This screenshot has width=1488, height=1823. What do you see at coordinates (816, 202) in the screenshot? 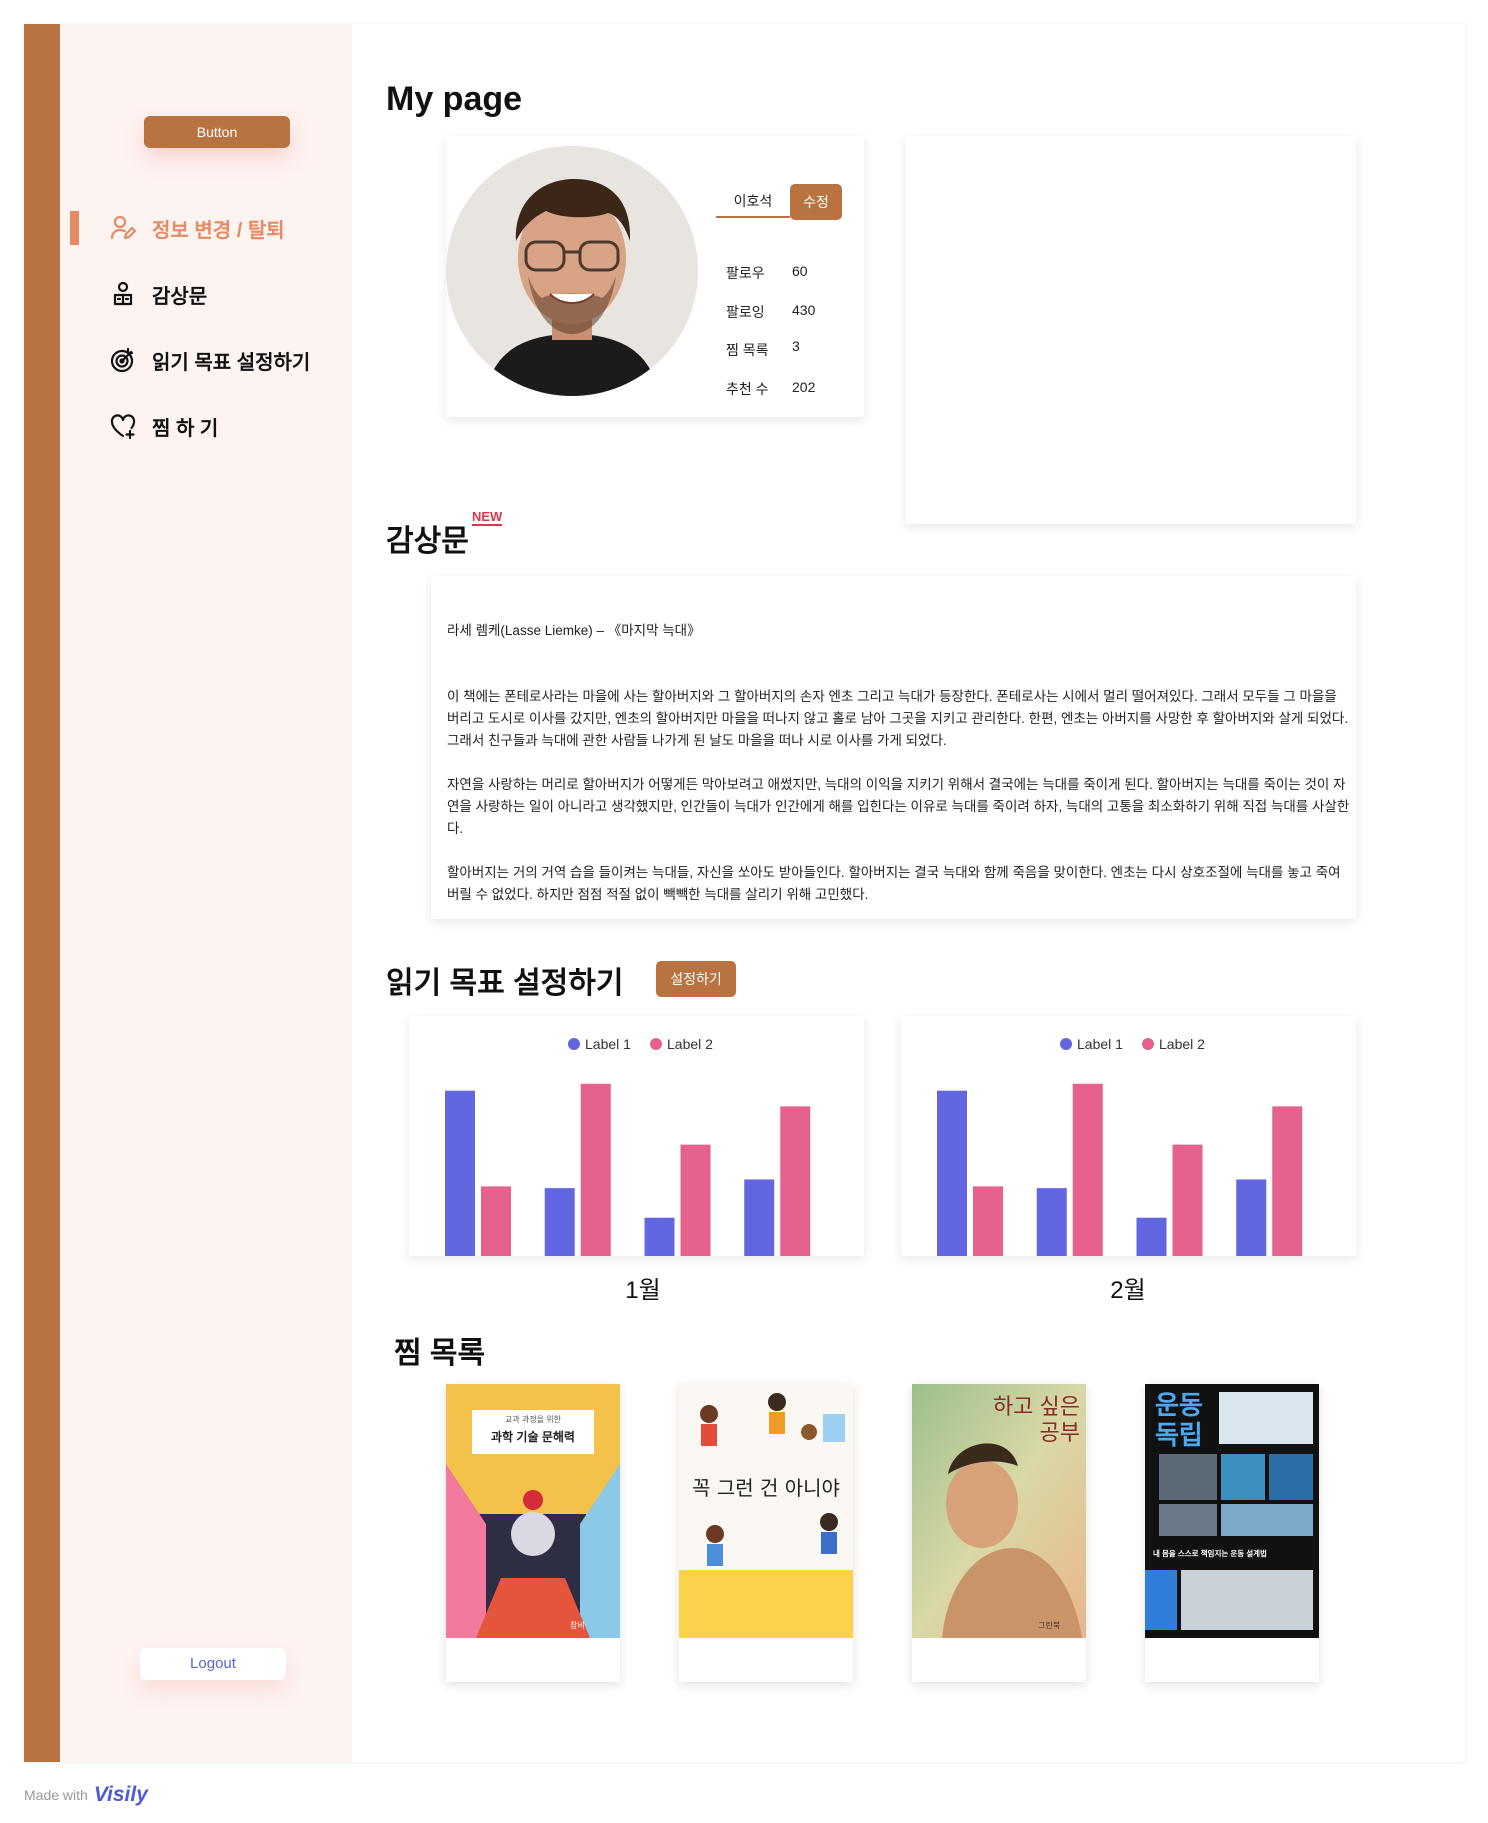
I see `edit-profile-button: 수정` at bounding box center [816, 202].